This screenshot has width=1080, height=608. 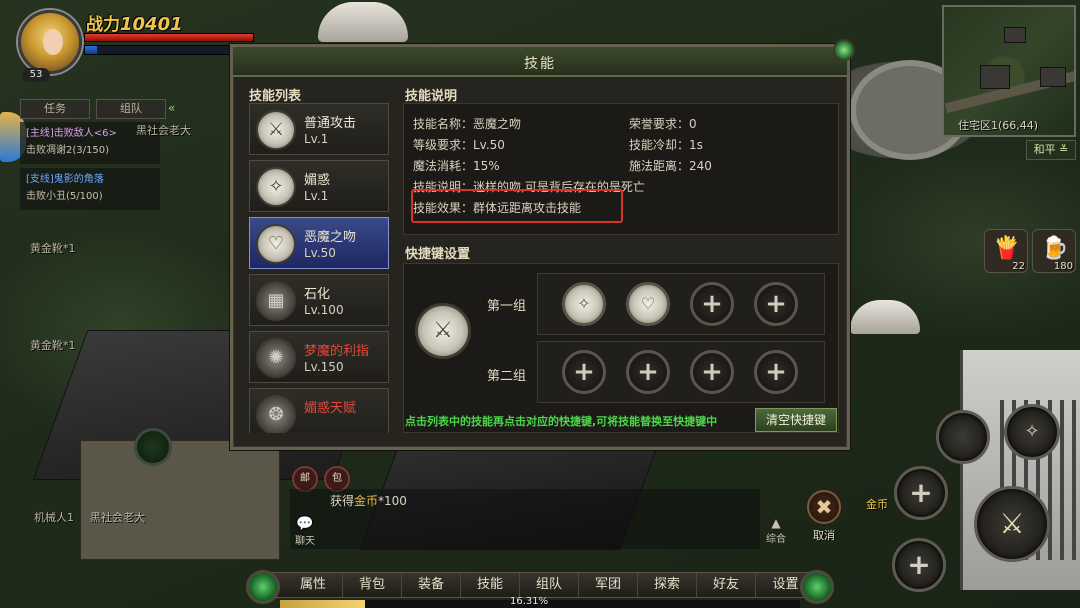 What do you see at coordinates (963, 437) in the screenshot?
I see `skill-slot-button` at bounding box center [963, 437].